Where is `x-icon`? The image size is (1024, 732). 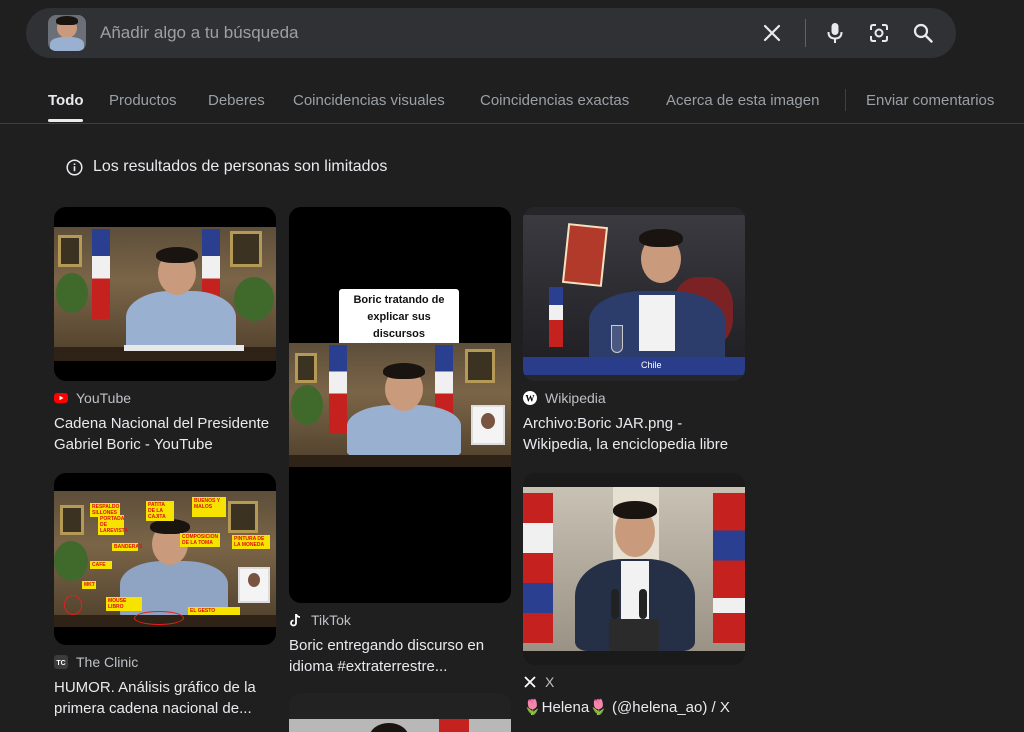 x-icon is located at coordinates (530, 682).